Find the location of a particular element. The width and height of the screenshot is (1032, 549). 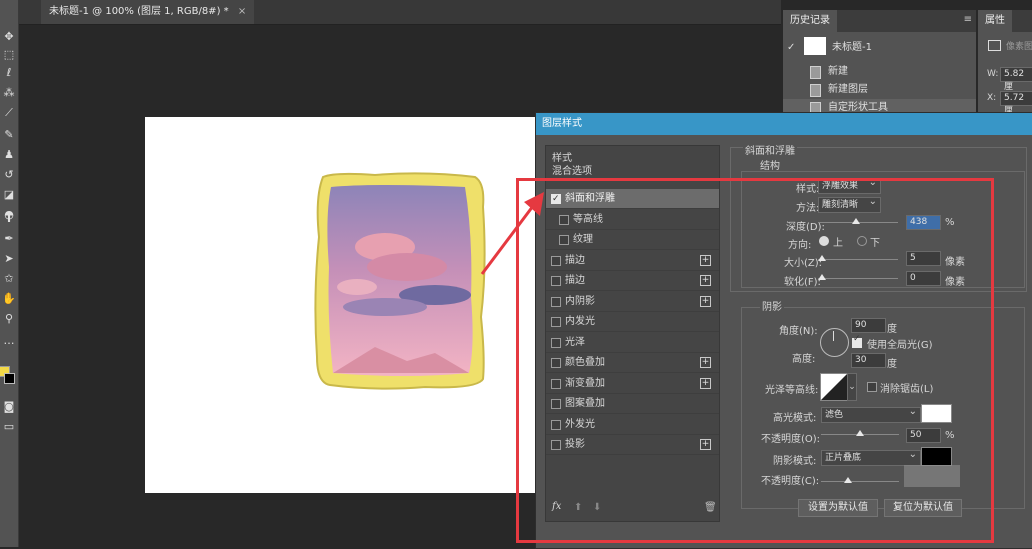

zoom-tool-icon: ⚲ is located at coordinates (9, 319).